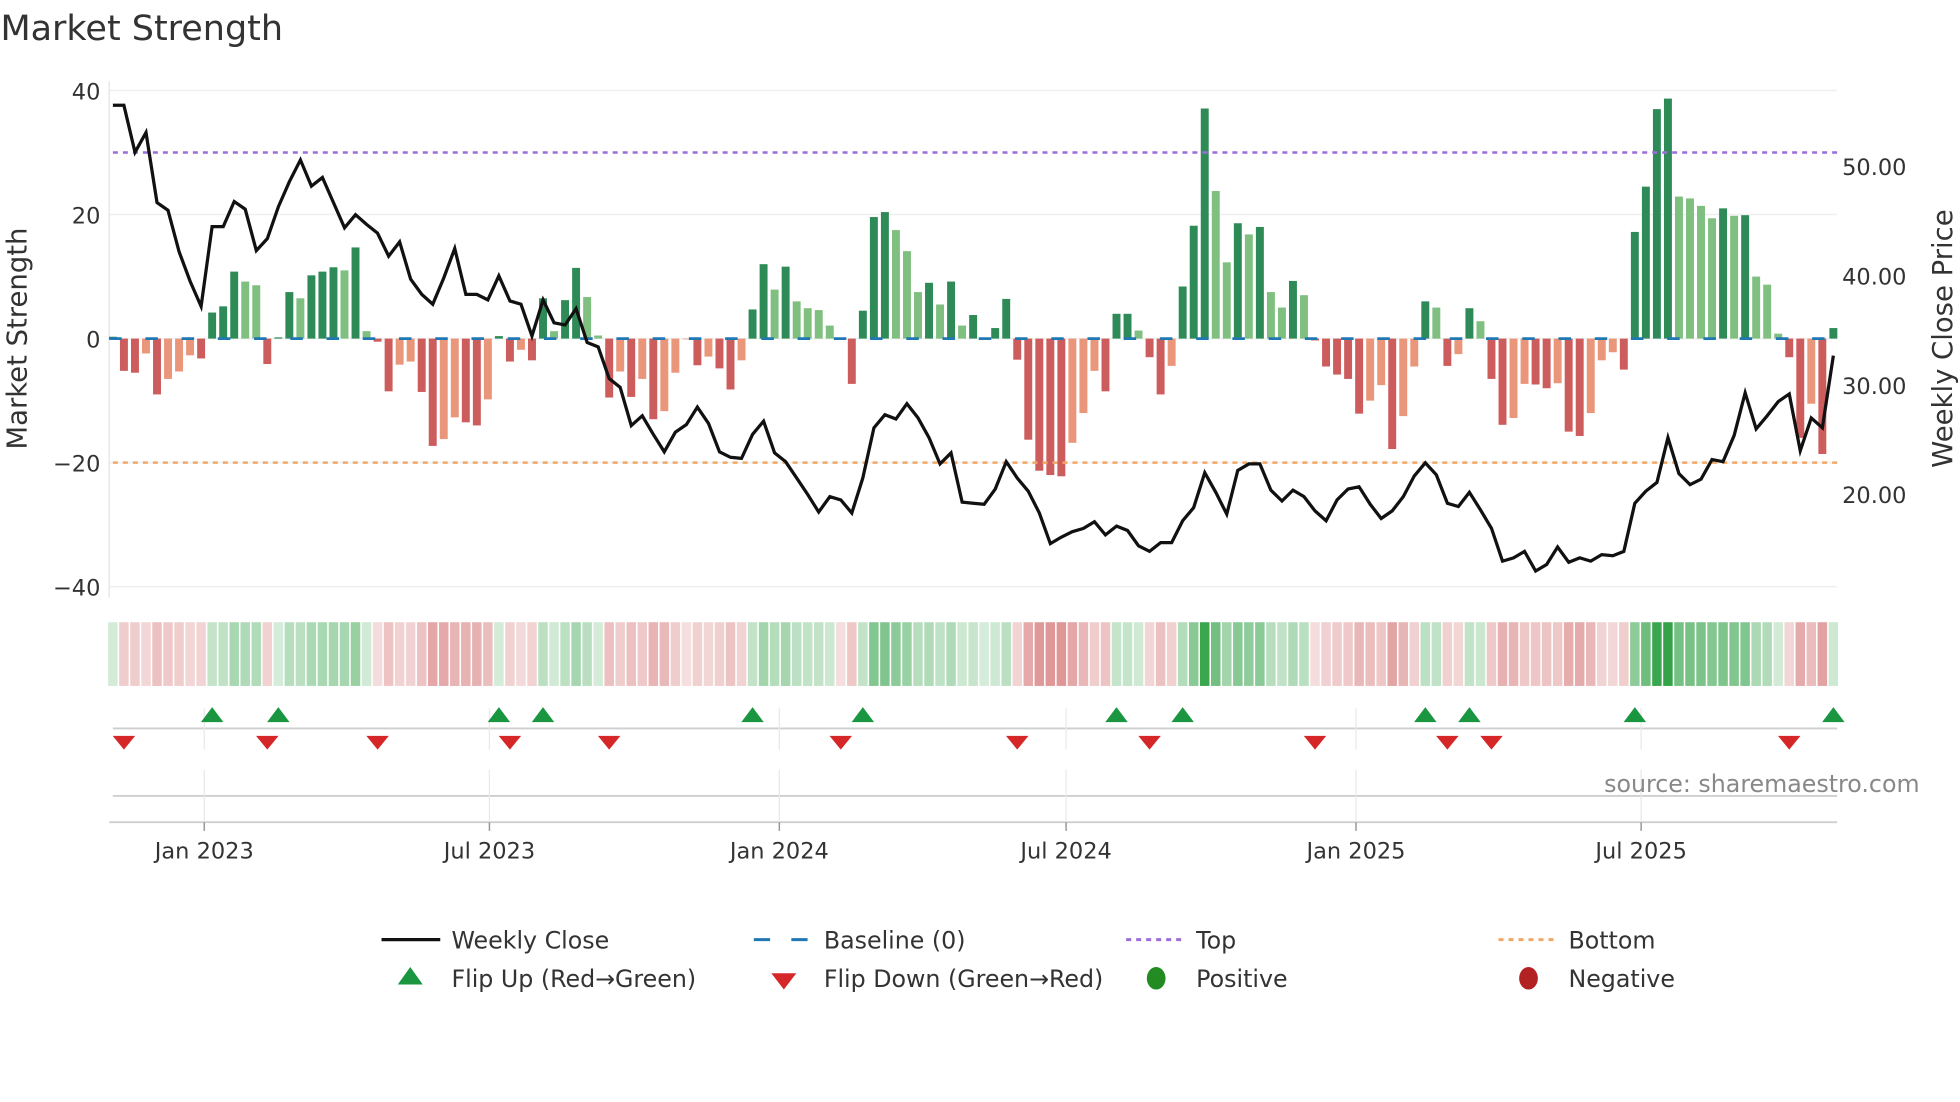 The height and width of the screenshot is (1102, 1960). Describe the element at coordinates (86, 216) in the screenshot. I see `ytick-label: 20` at that location.